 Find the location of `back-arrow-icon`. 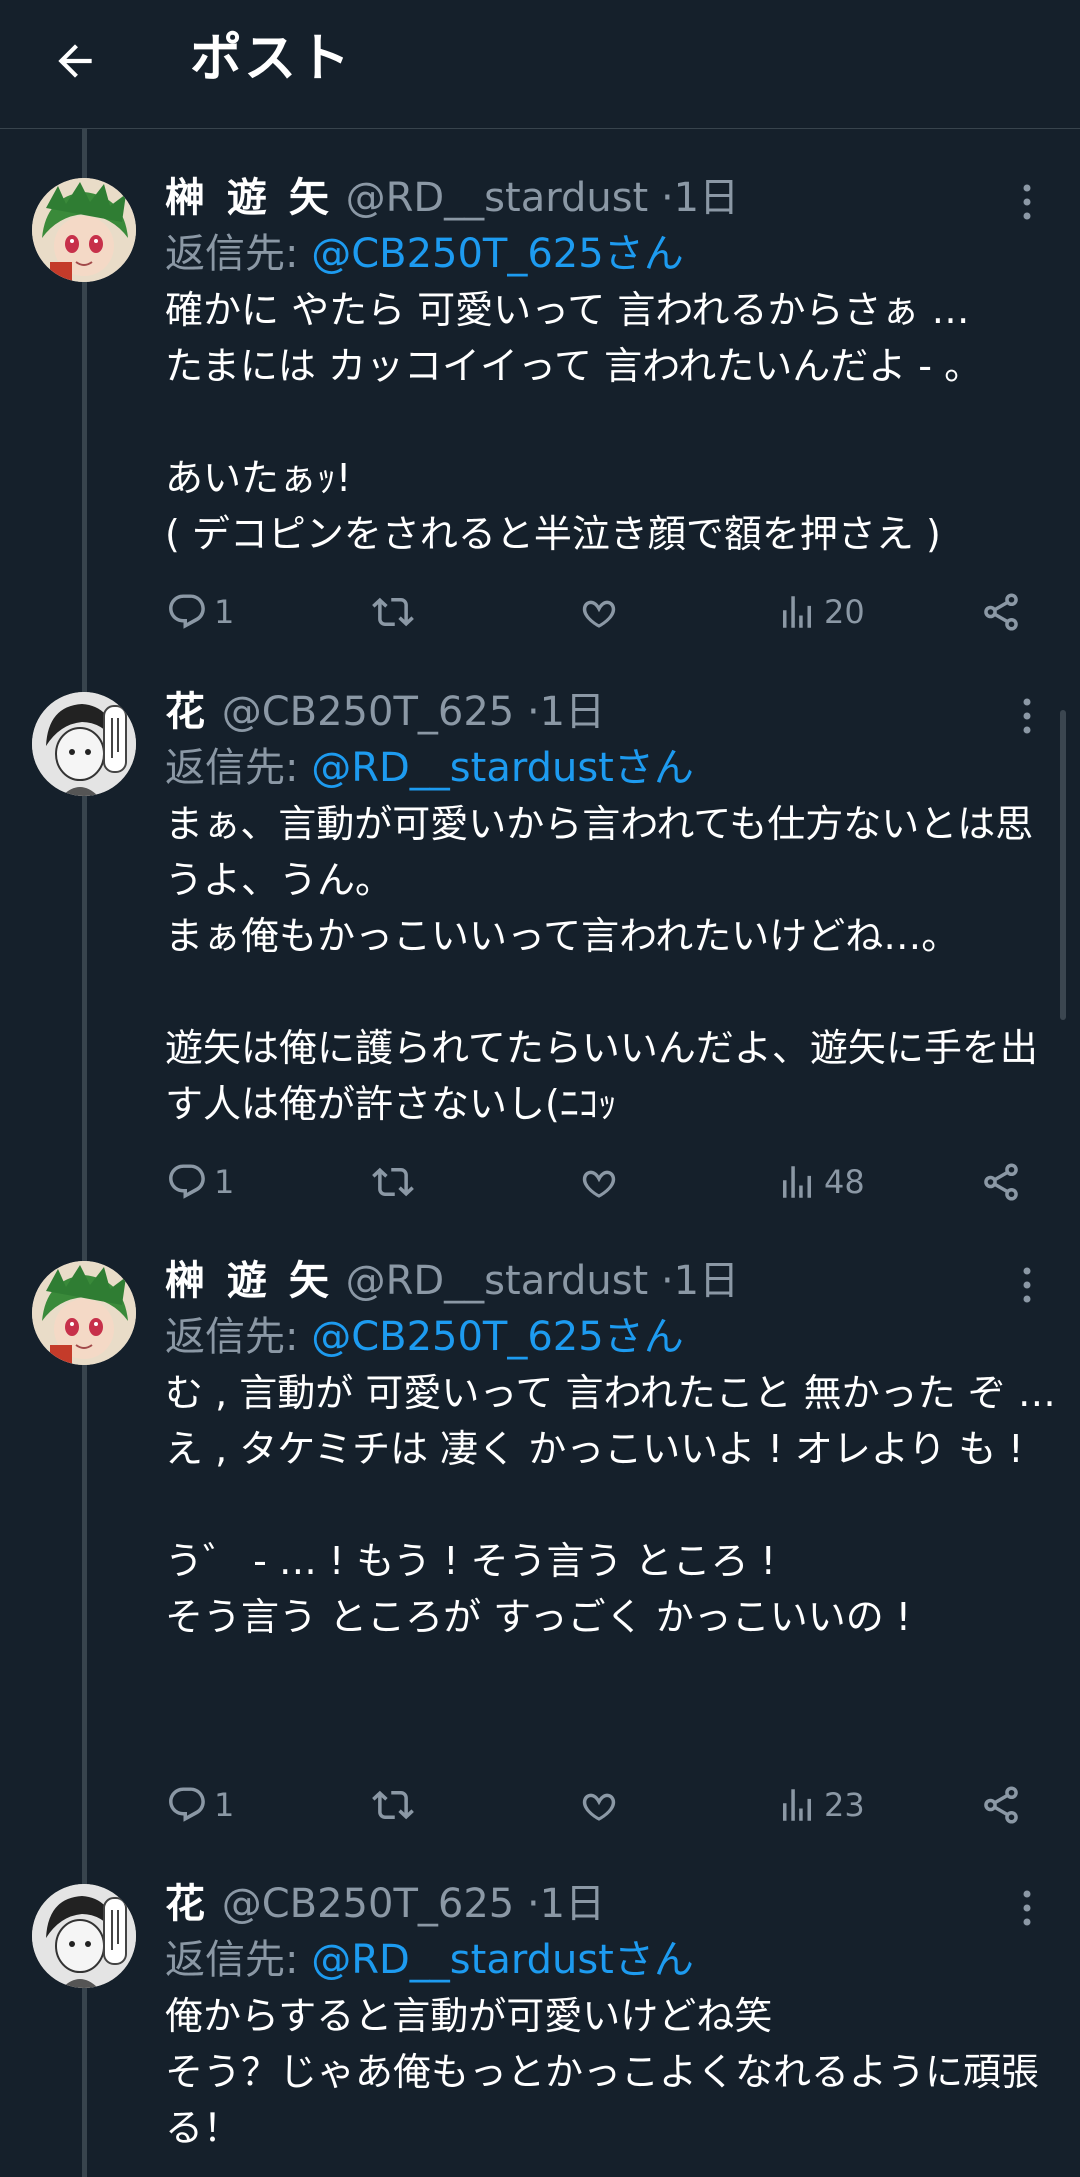

back-arrow-icon is located at coordinates (75, 61).